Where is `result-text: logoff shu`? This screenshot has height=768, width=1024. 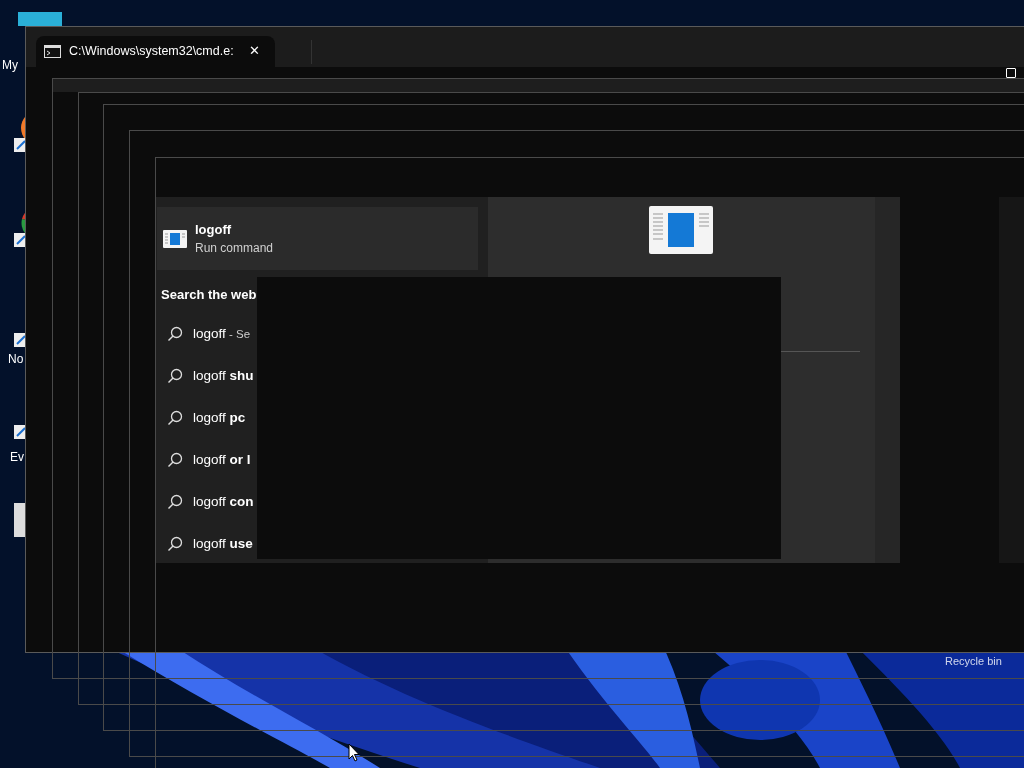 result-text: logoff shu is located at coordinates (223, 375).